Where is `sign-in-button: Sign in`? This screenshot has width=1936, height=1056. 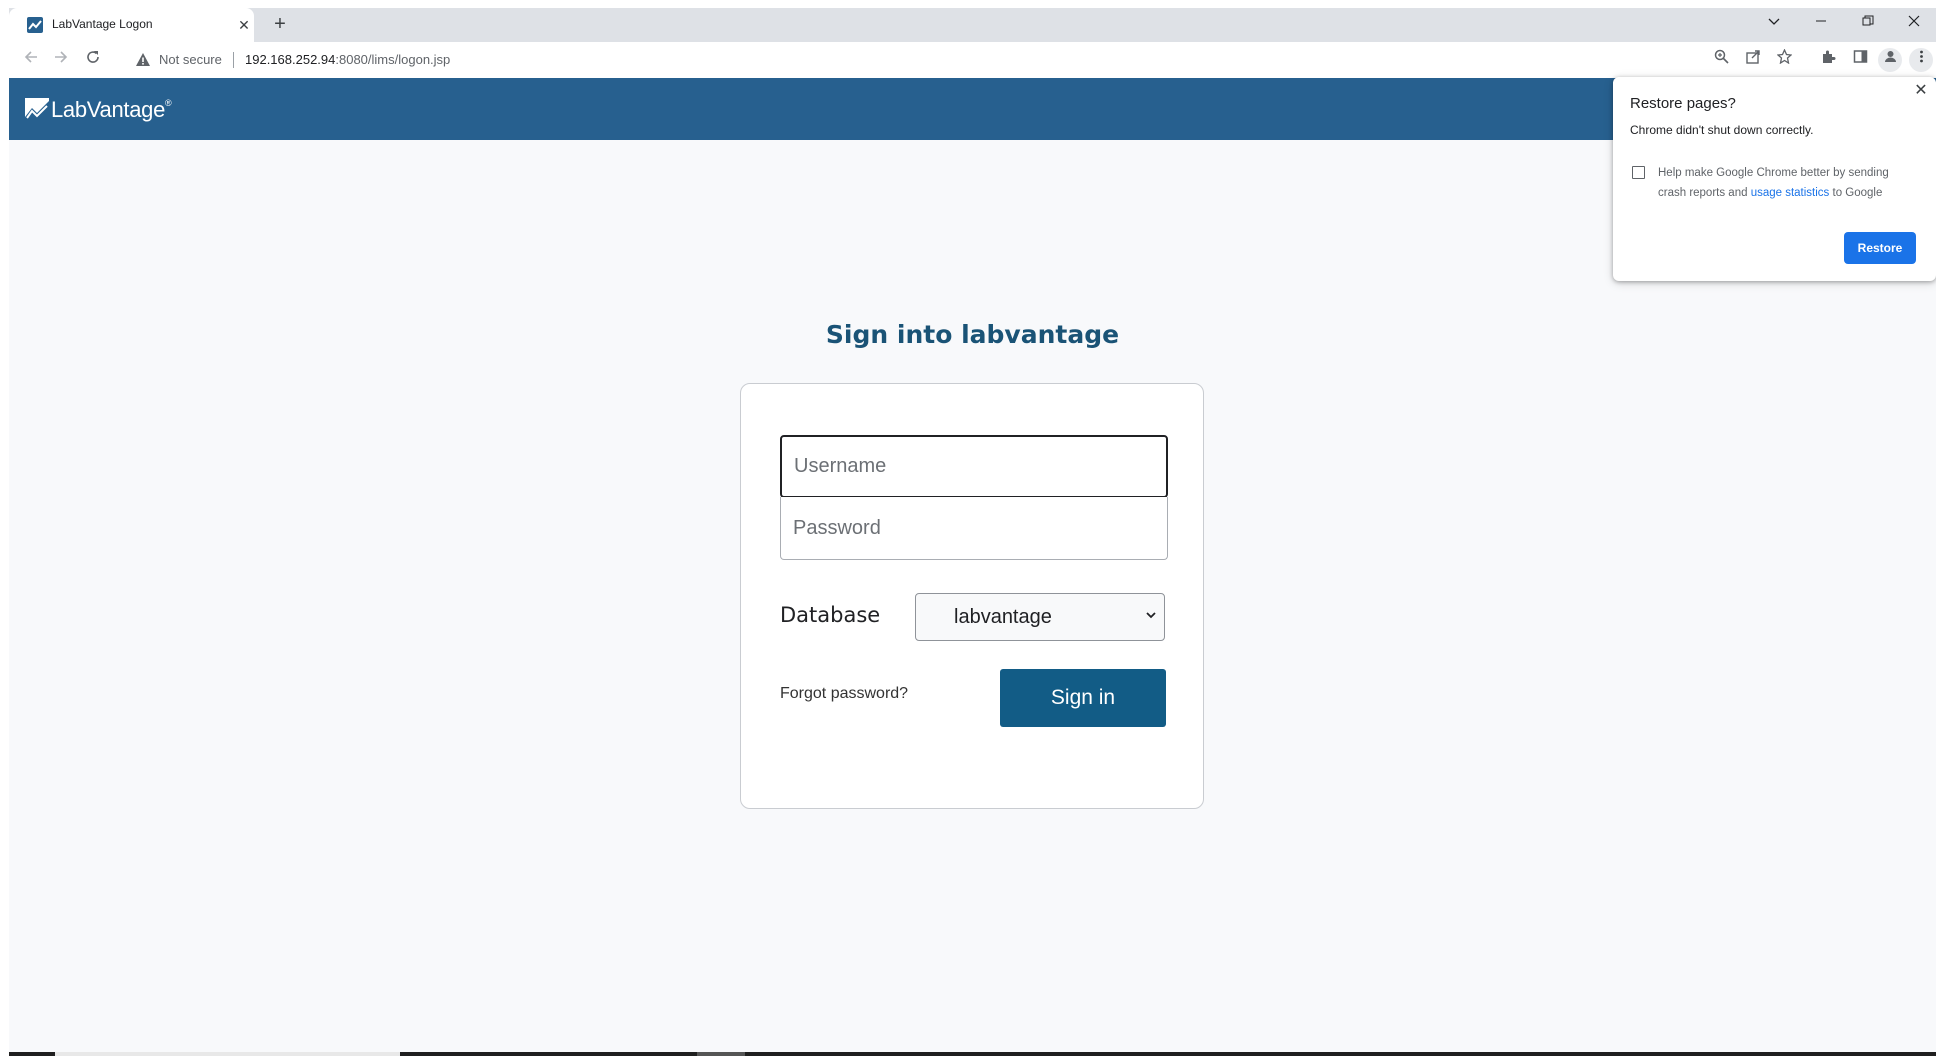 sign-in-button: Sign in is located at coordinates (1083, 698).